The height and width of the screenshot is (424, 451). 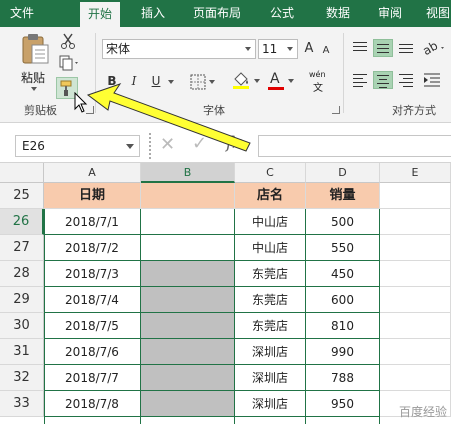 What do you see at coordinates (326, 51) in the screenshot?
I see `shrink-font-icon: A` at bounding box center [326, 51].